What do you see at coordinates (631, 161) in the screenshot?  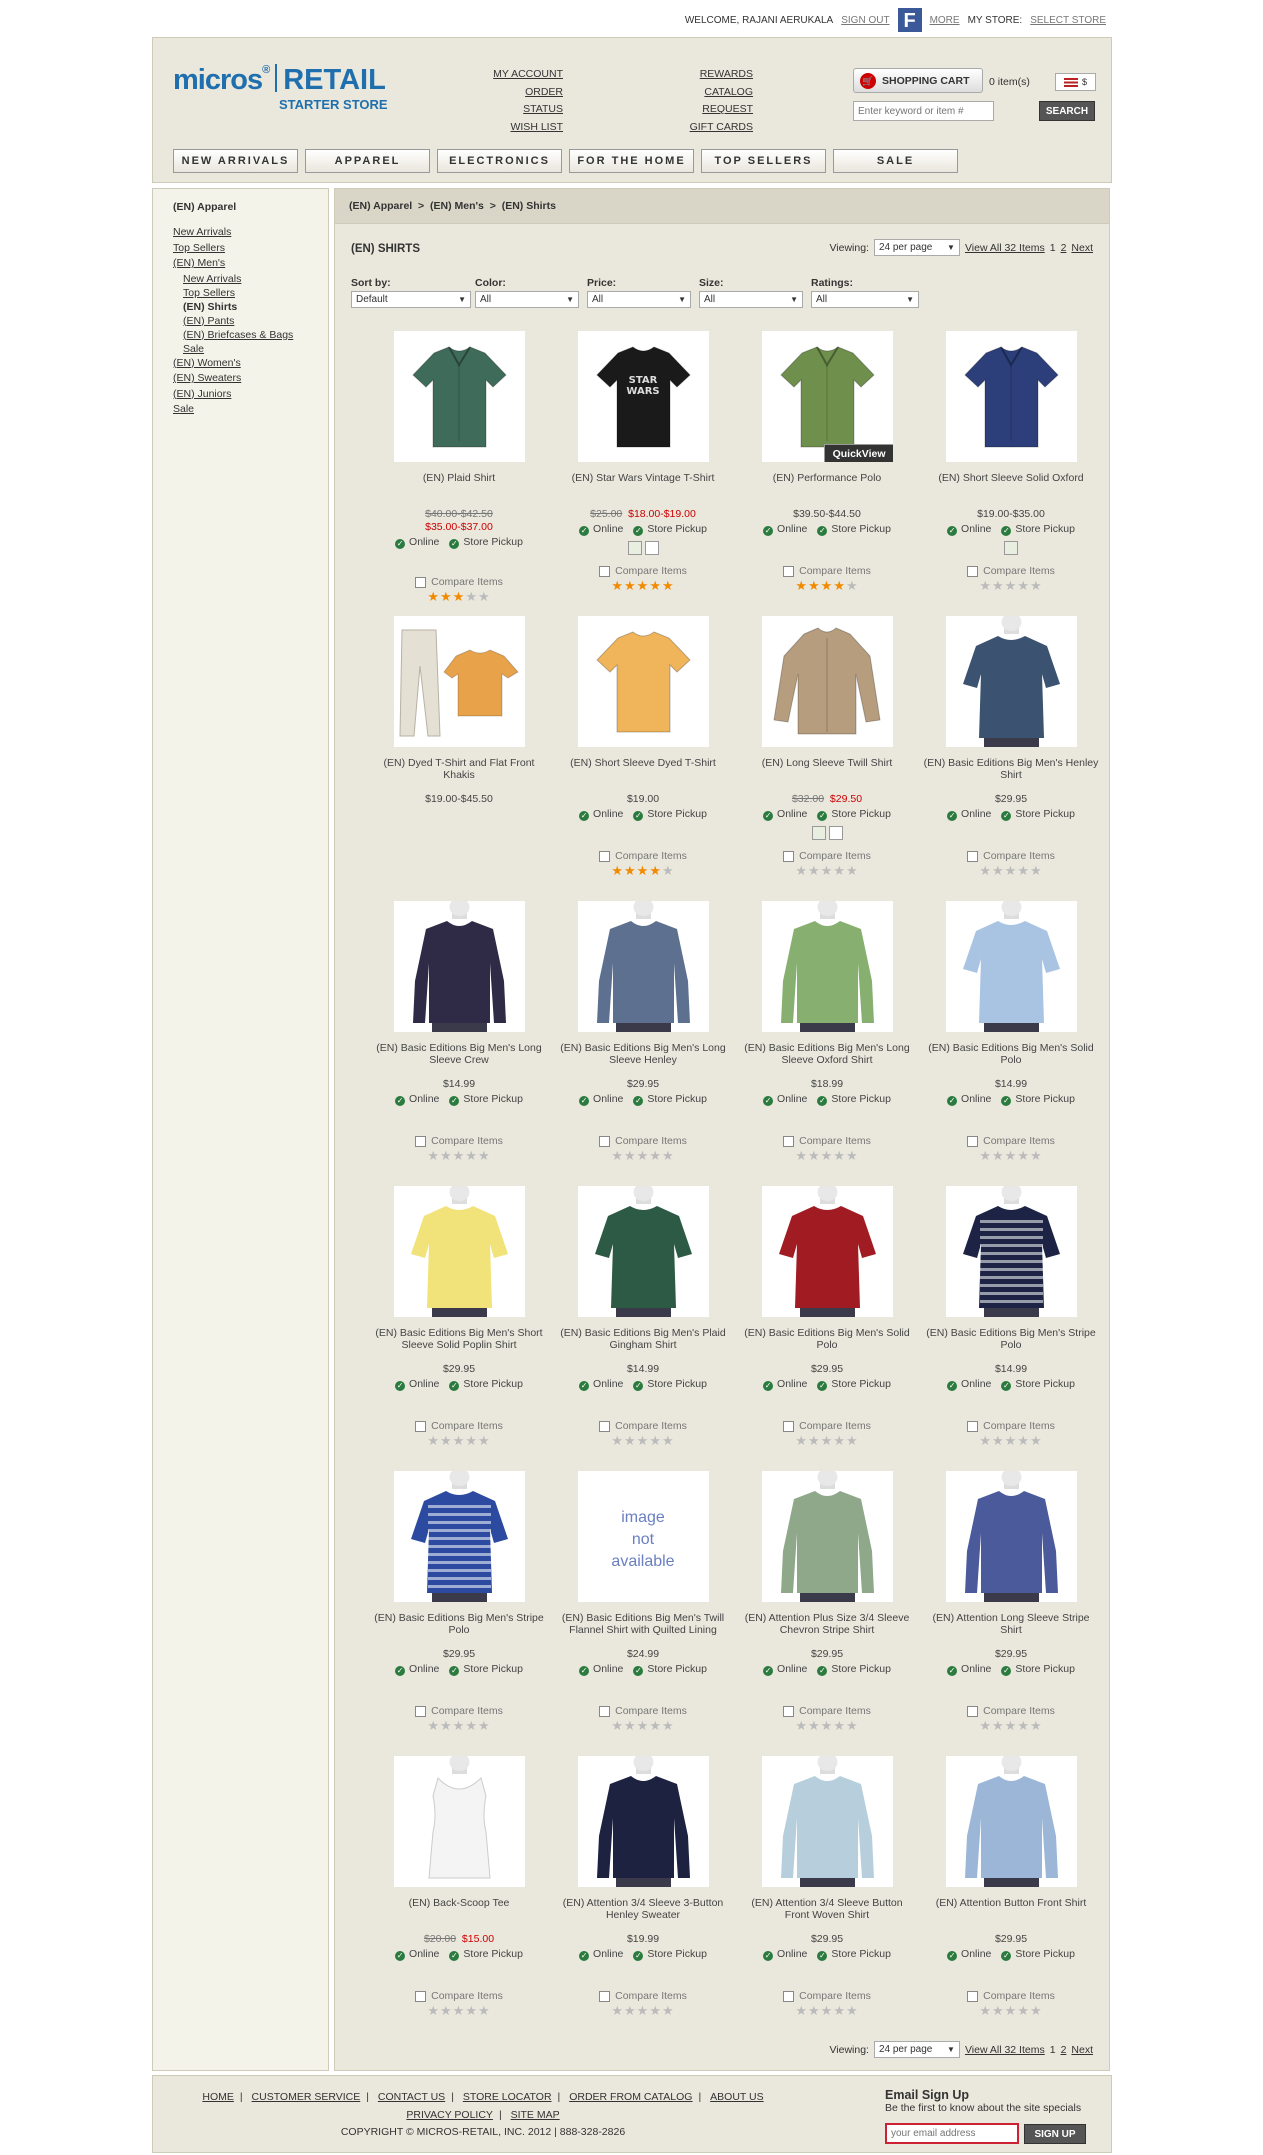 I see `nav-for-the-home: FOR THE HOME` at bounding box center [631, 161].